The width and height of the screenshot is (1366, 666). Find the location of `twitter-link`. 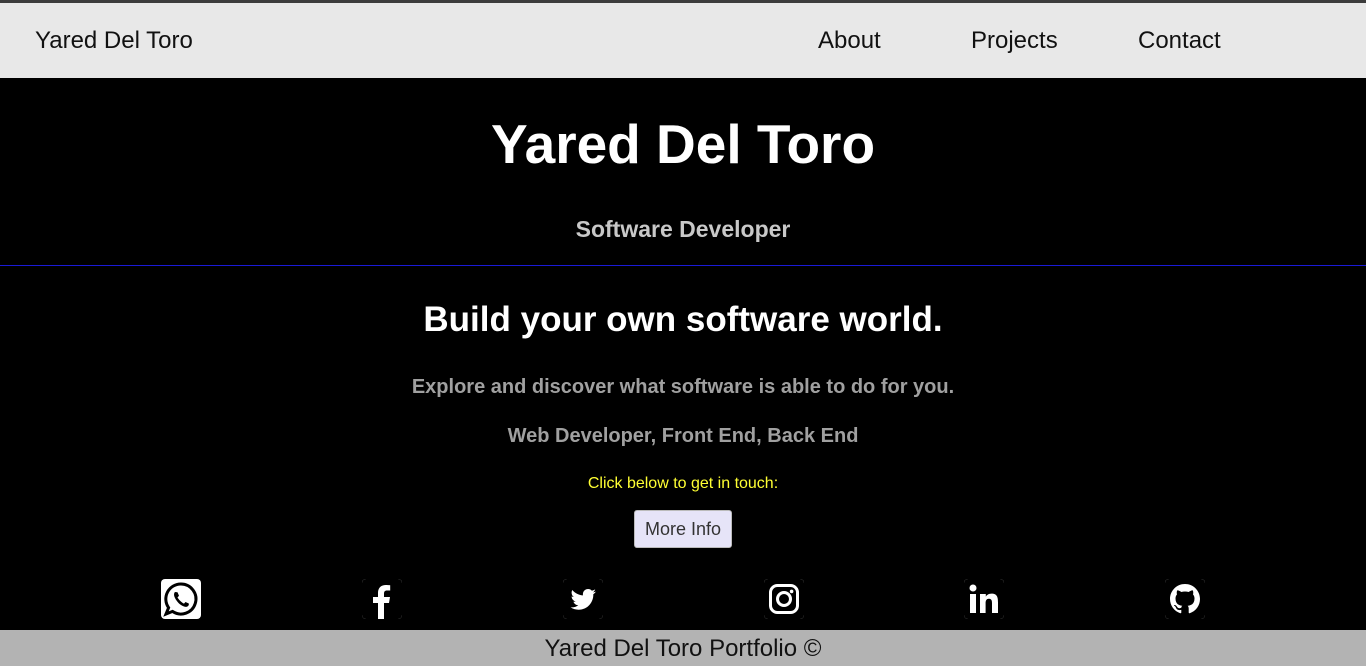

twitter-link is located at coordinates (583, 599).